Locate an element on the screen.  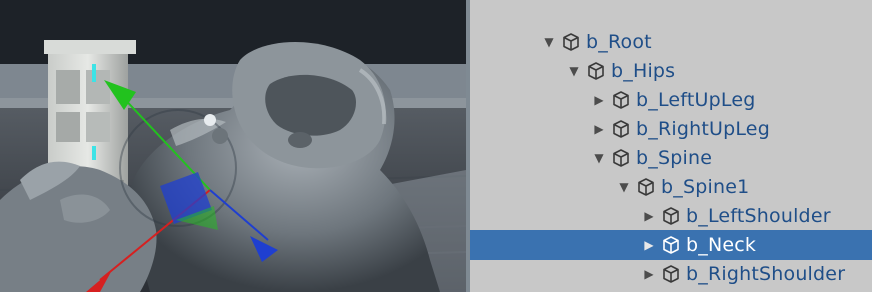
hierarchy-row: ▶ b_LeftUpLeg is located at coordinates (671, 100).